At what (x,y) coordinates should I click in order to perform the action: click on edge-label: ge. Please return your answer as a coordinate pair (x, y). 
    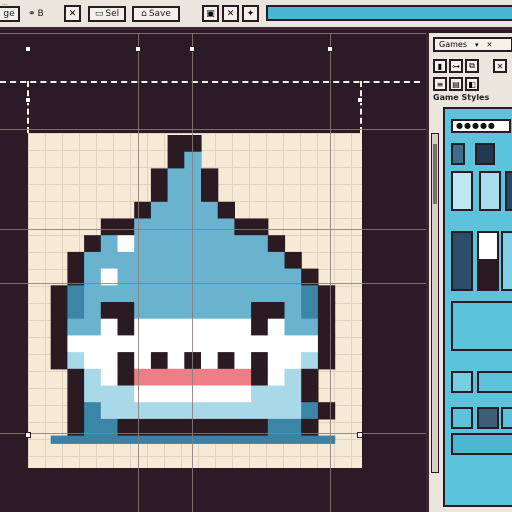
    Looking at the image, I should click on (9, 14).